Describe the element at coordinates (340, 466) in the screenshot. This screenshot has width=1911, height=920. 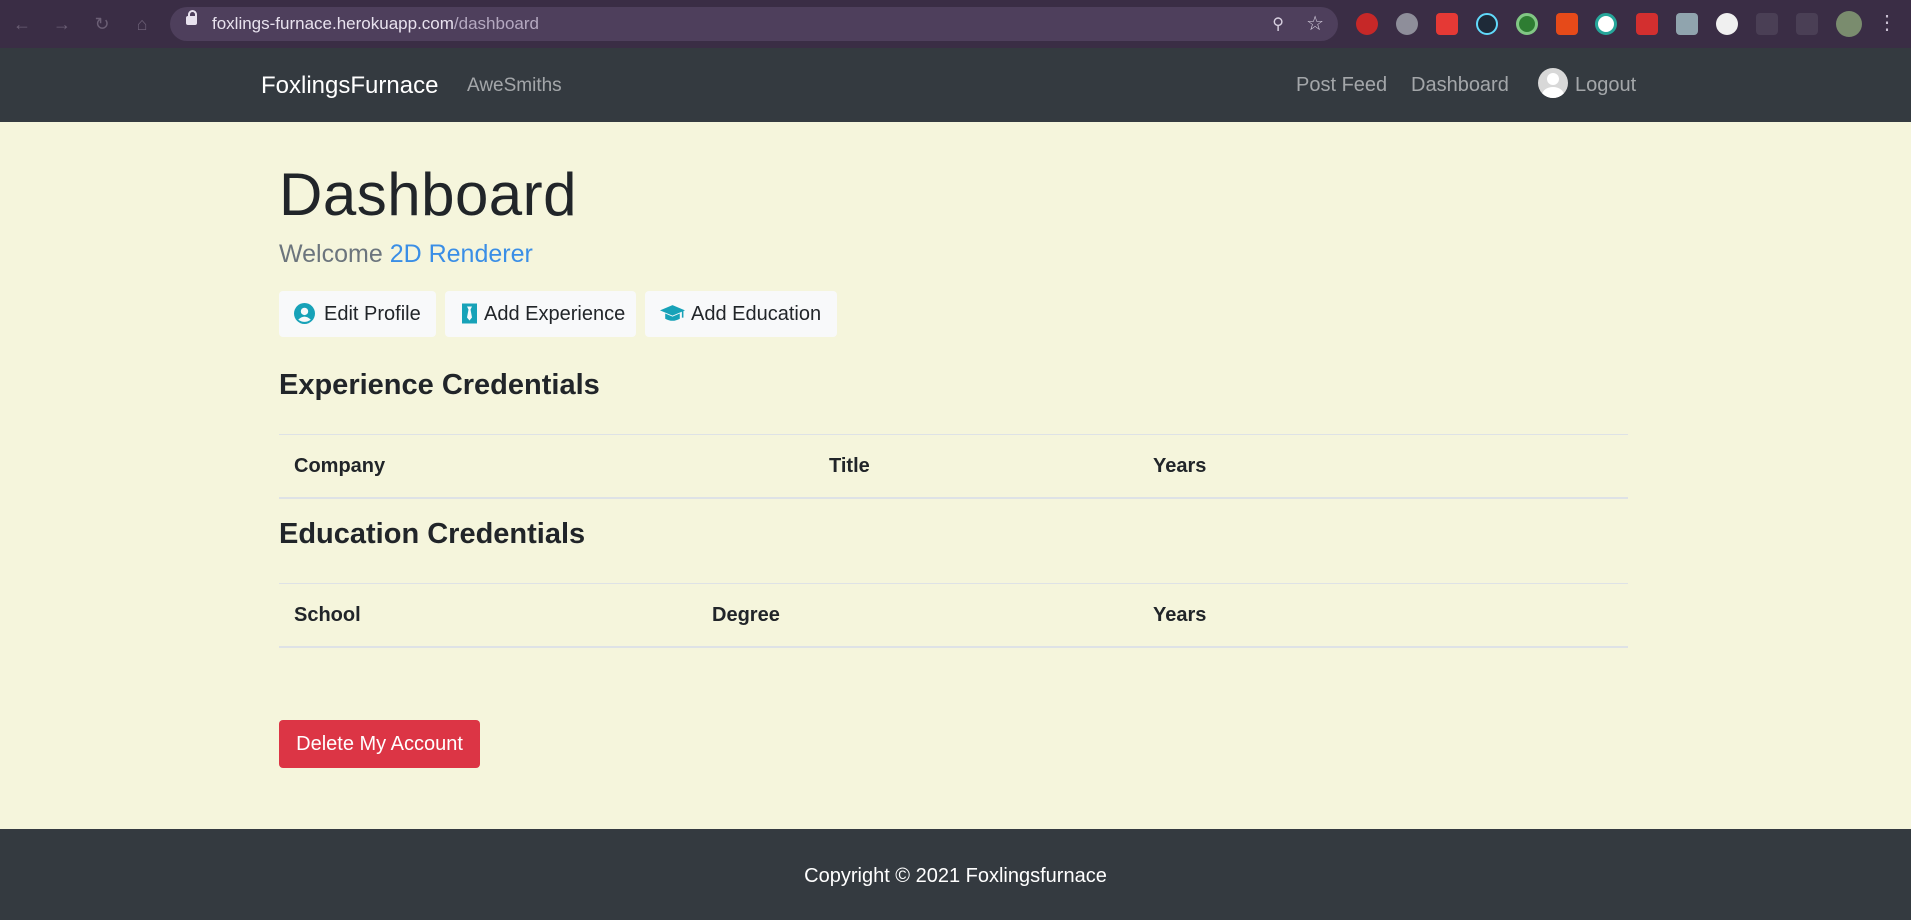
I see `table-header: Company` at that location.